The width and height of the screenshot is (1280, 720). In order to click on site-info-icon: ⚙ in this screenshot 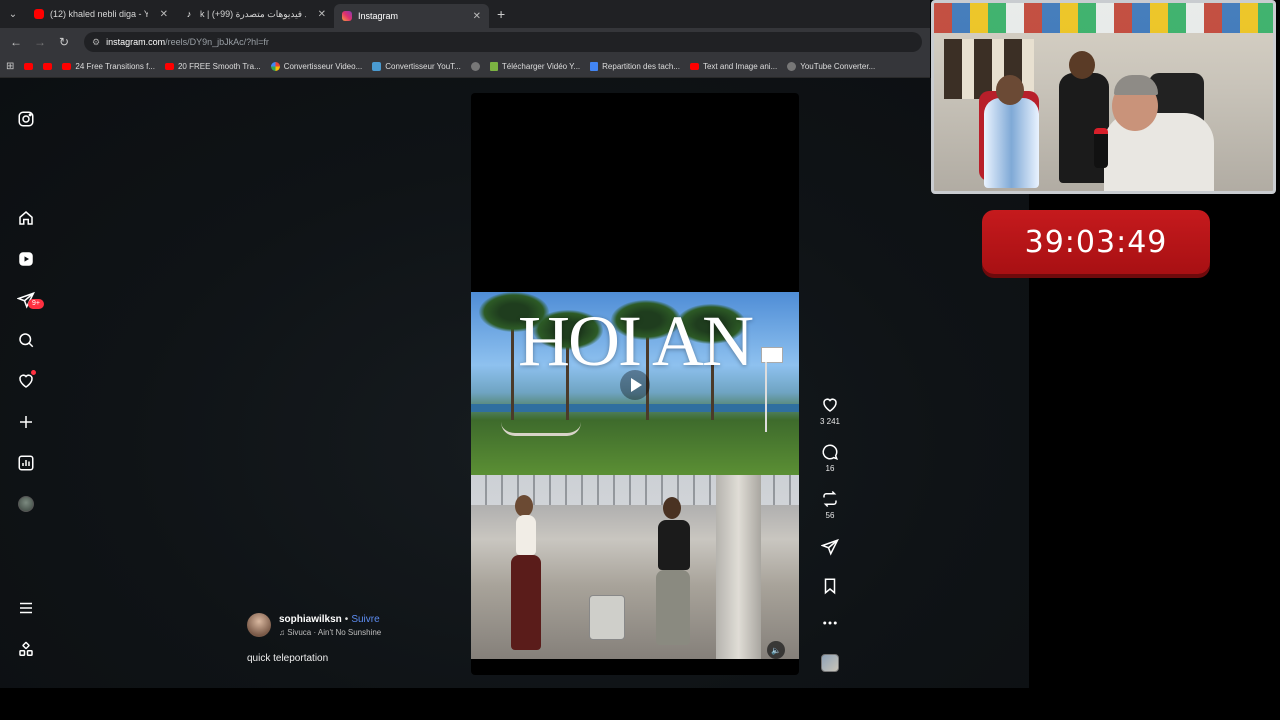, I will do `click(96, 42)`.